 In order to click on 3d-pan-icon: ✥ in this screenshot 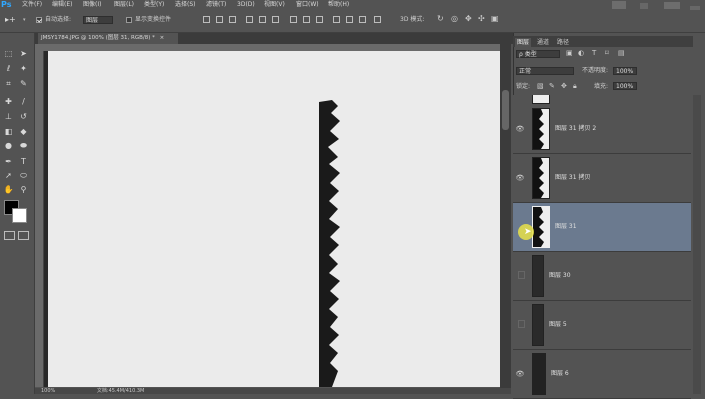, I will do `click(468, 18)`.